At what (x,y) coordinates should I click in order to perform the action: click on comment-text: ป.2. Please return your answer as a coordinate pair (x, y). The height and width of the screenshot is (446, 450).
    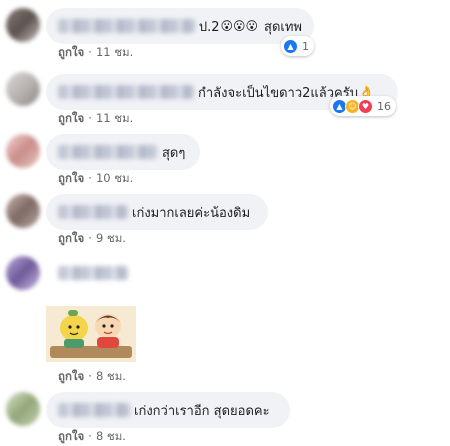
    Looking at the image, I should click on (209, 27).